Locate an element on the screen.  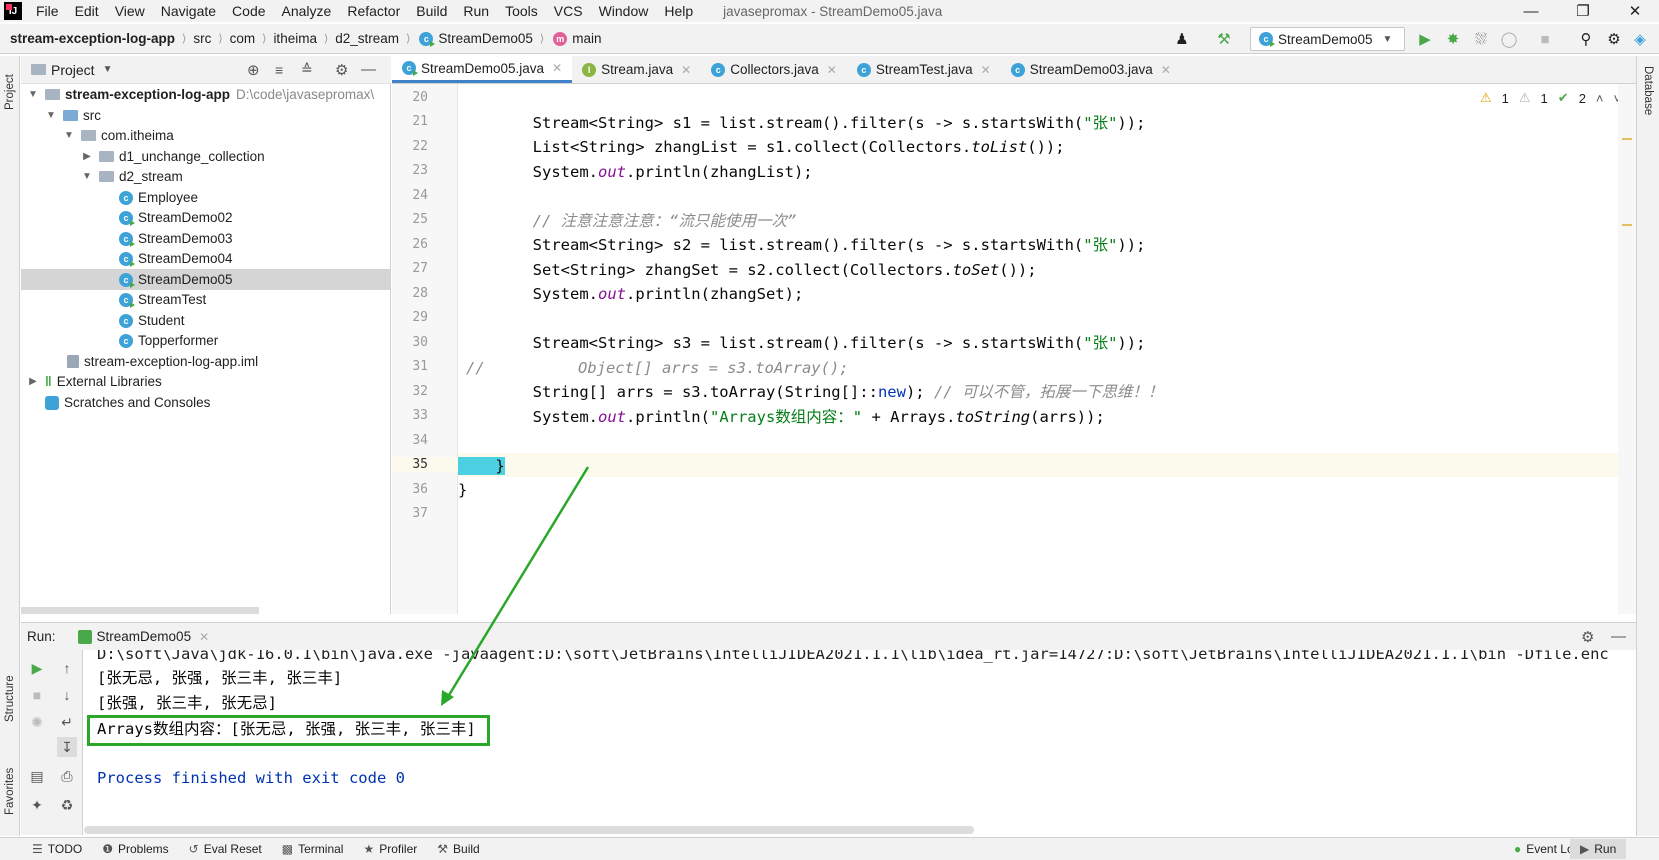
pin-icon: ✦ is located at coordinates (37, 805).